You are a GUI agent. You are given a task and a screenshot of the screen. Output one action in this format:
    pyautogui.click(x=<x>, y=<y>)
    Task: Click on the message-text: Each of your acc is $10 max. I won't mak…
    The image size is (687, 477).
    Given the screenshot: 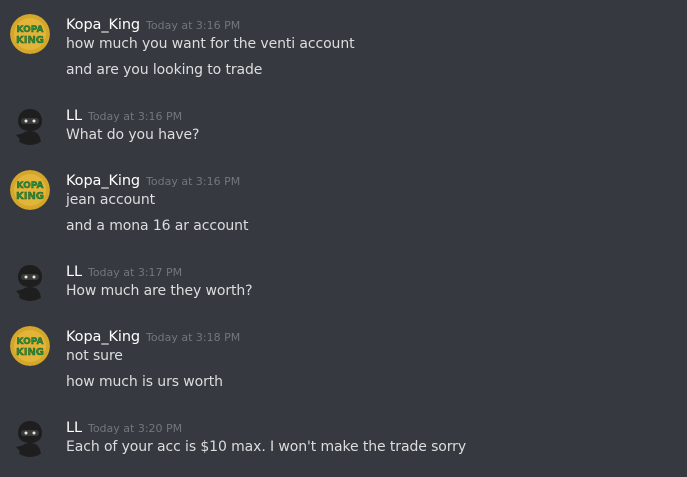 What is the action you would take?
    pyautogui.click(x=266, y=447)
    